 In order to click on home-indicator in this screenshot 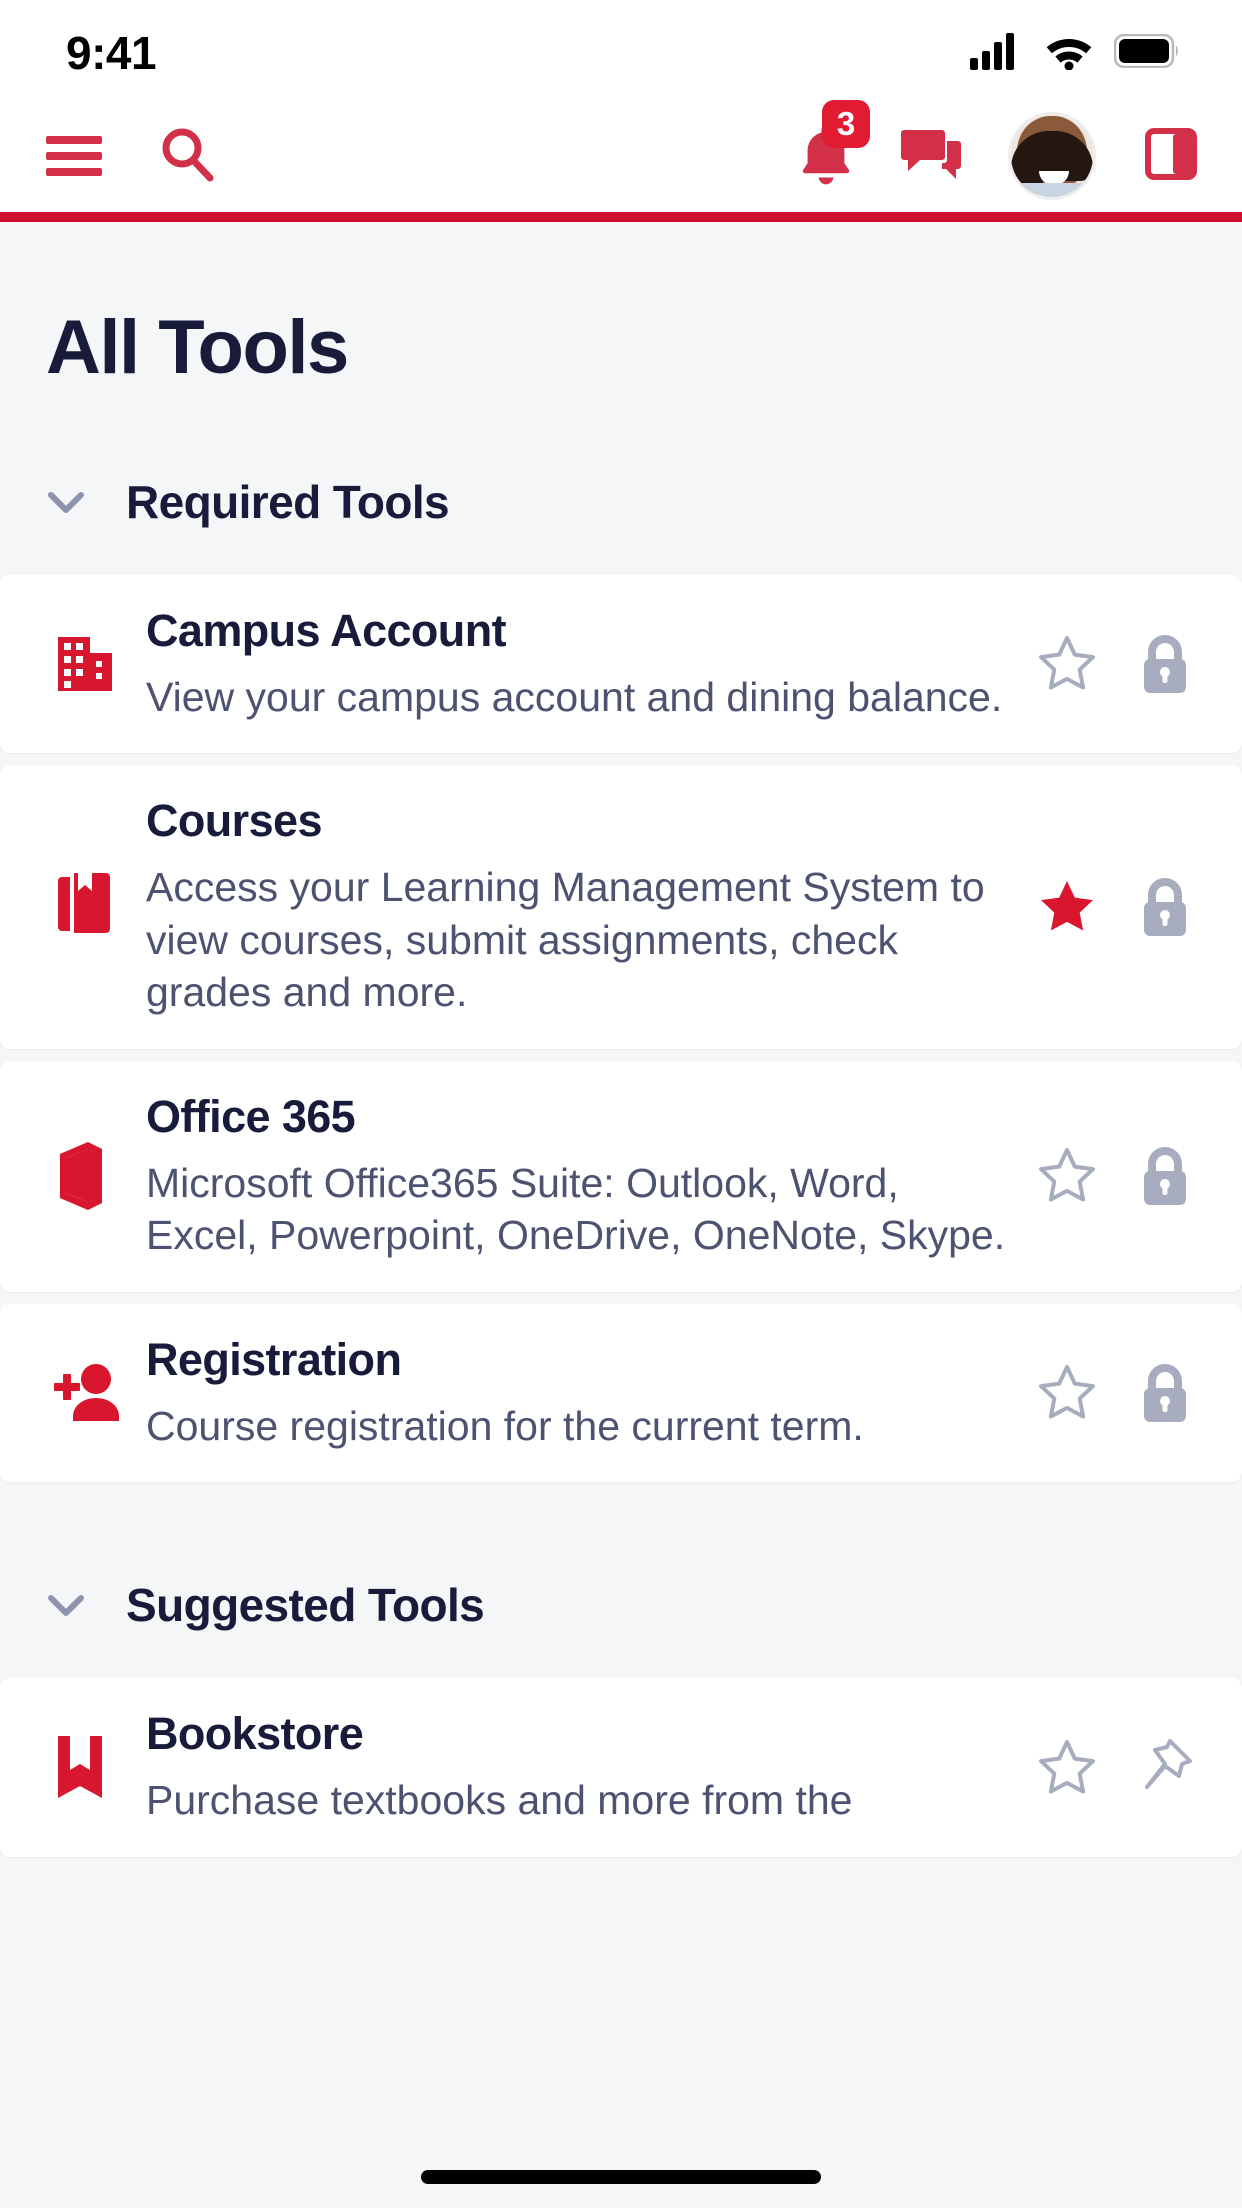, I will do `click(621, 2177)`.